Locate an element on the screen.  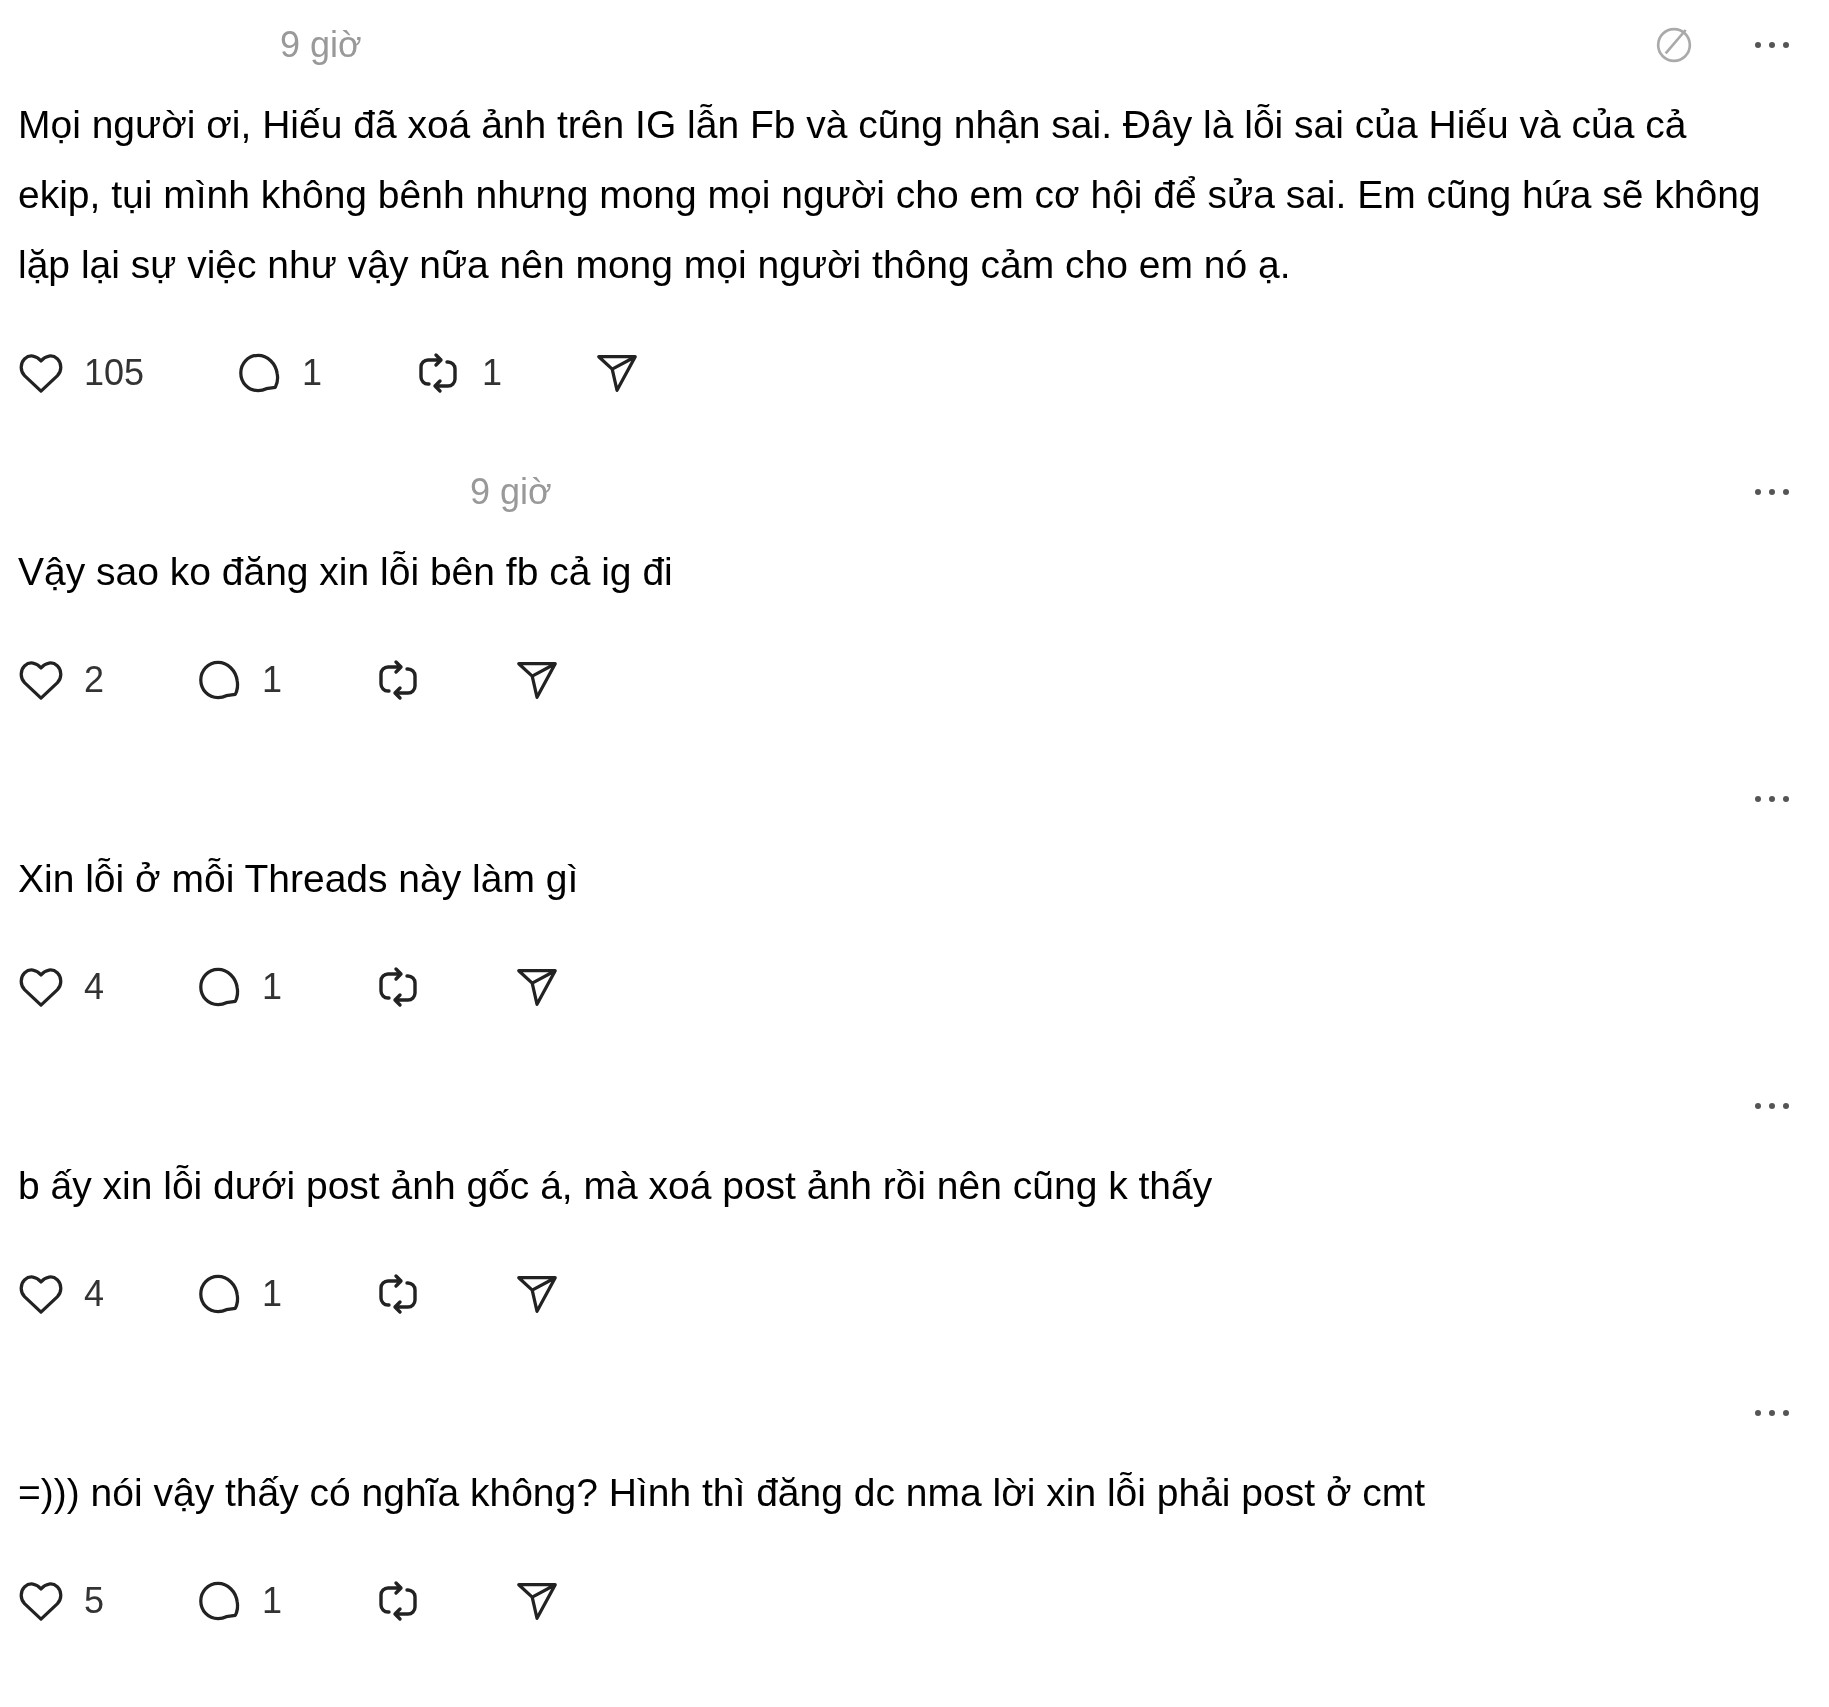
like-button: 2 is located at coordinates (61, 680).